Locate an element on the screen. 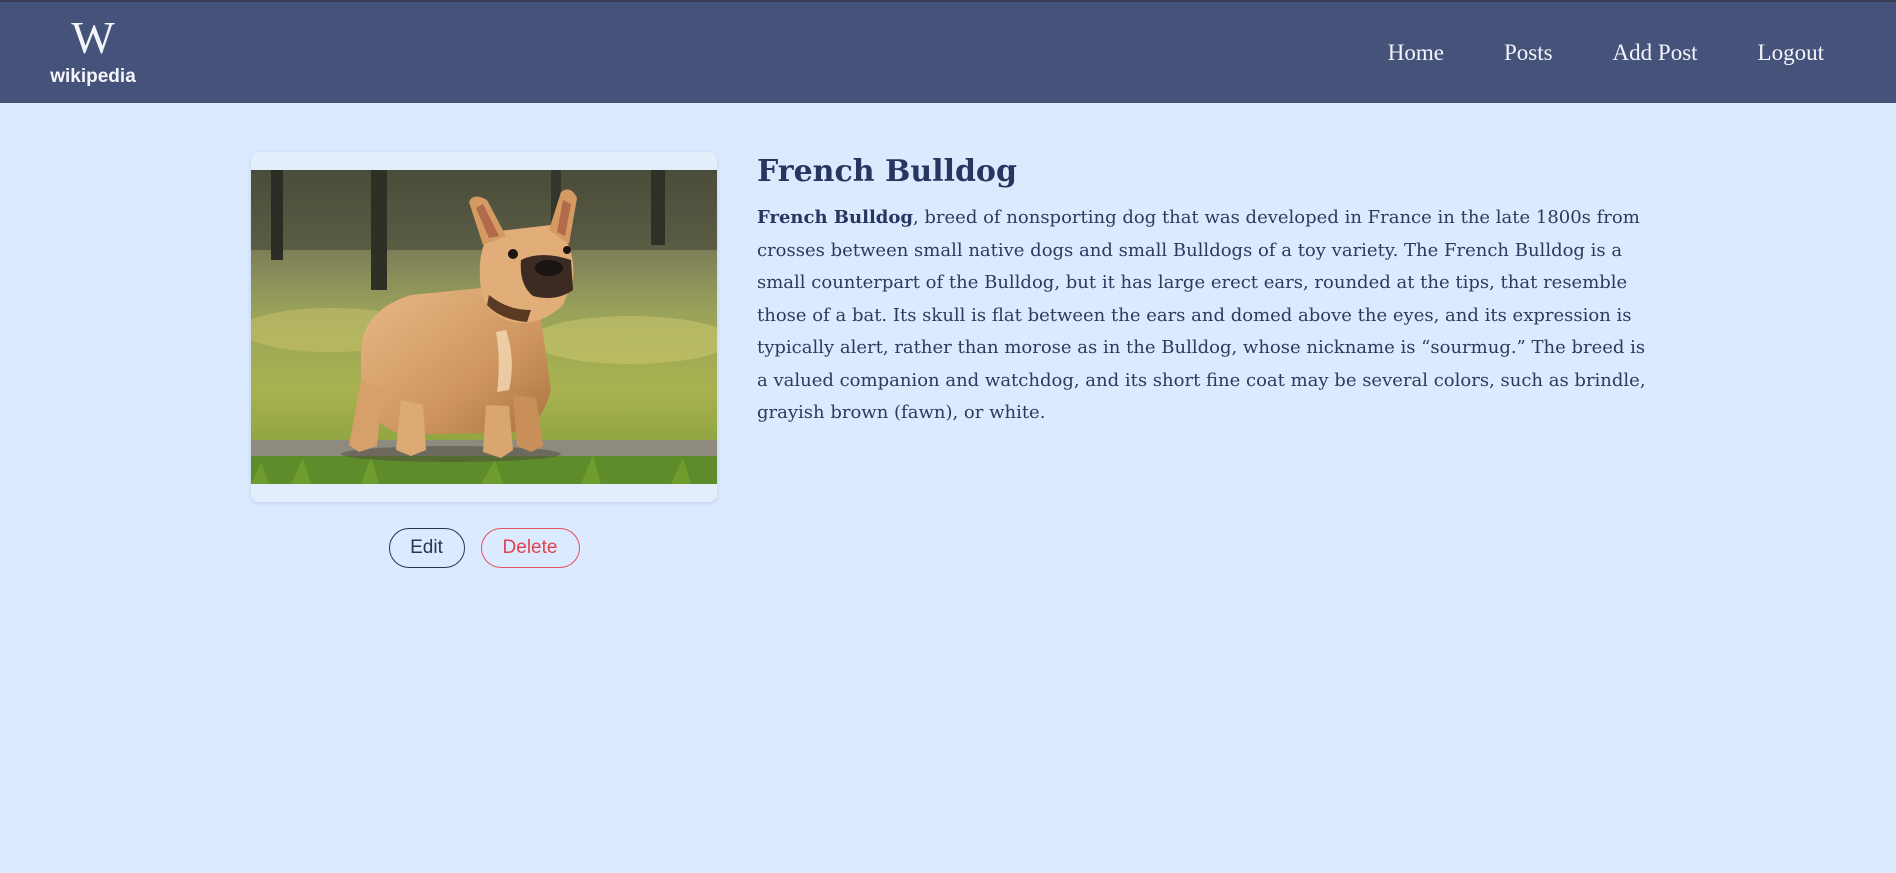 The height and width of the screenshot is (873, 1896). edit-button: Edit is located at coordinates (426, 548).